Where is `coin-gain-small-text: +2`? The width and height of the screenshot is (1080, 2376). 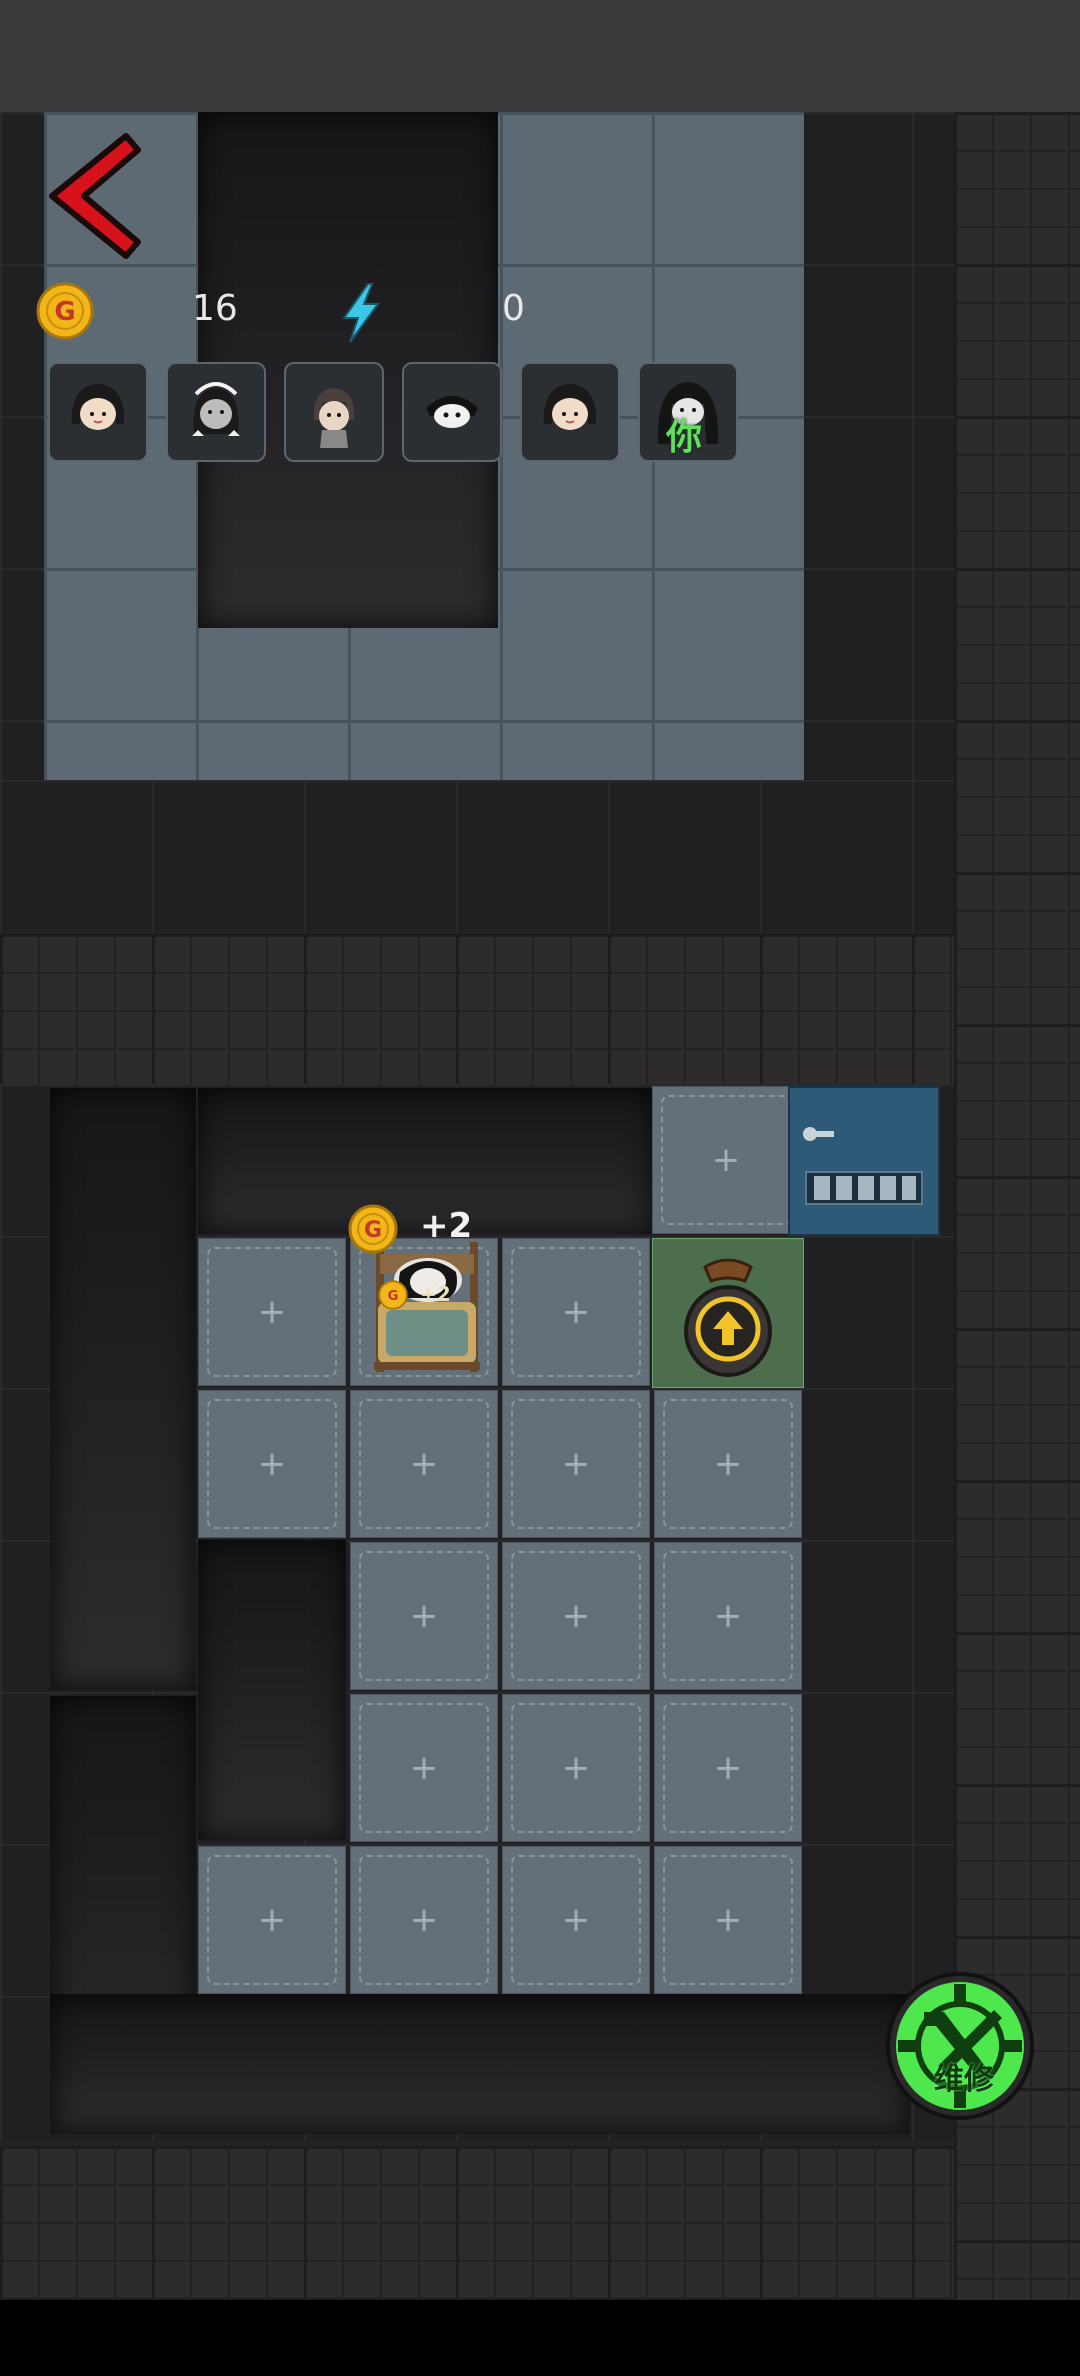
coin-gain-small-text: +2 is located at coordinates (435, 1294).